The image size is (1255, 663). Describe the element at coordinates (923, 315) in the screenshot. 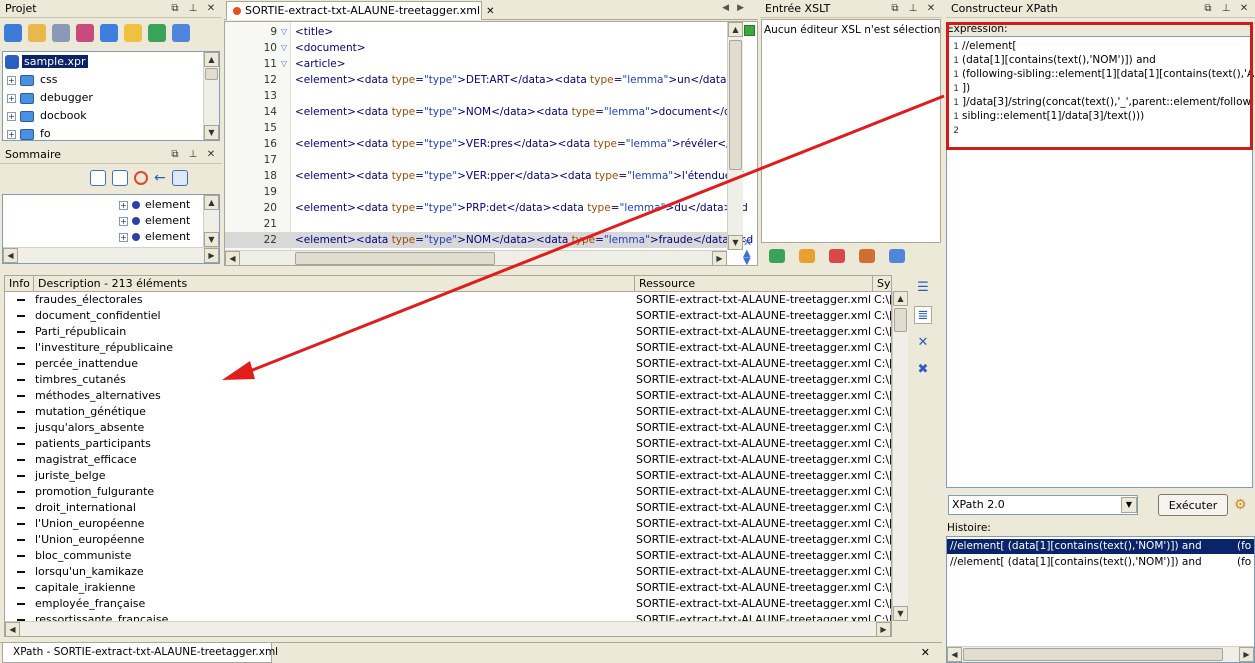

I see `list-view-icon: ≣` at that location.